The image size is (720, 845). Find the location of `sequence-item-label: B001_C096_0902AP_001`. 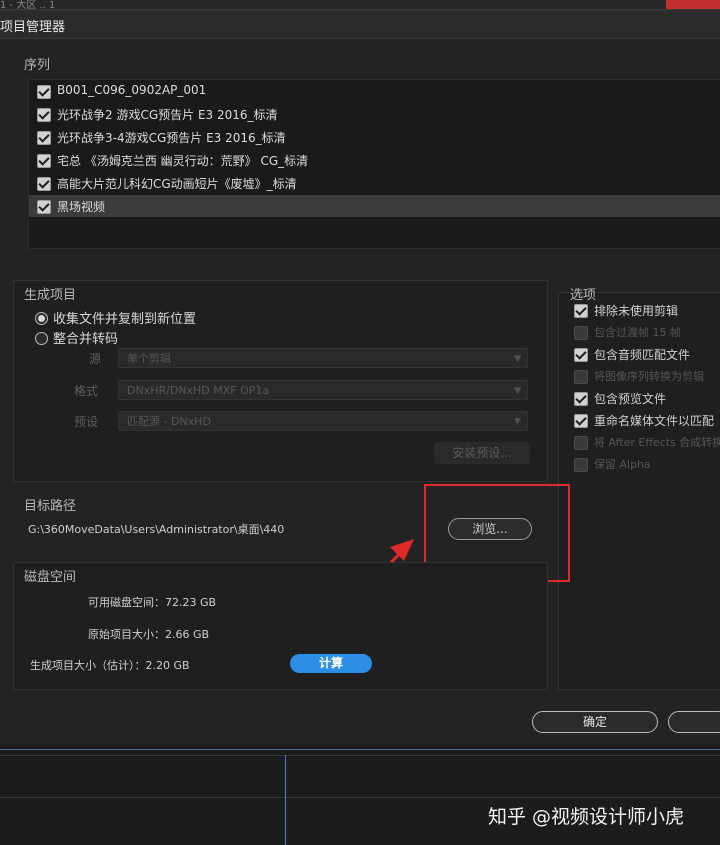

sequence-item-label: B001_C096_0902AP_001 is located at coordinates (132, 90).